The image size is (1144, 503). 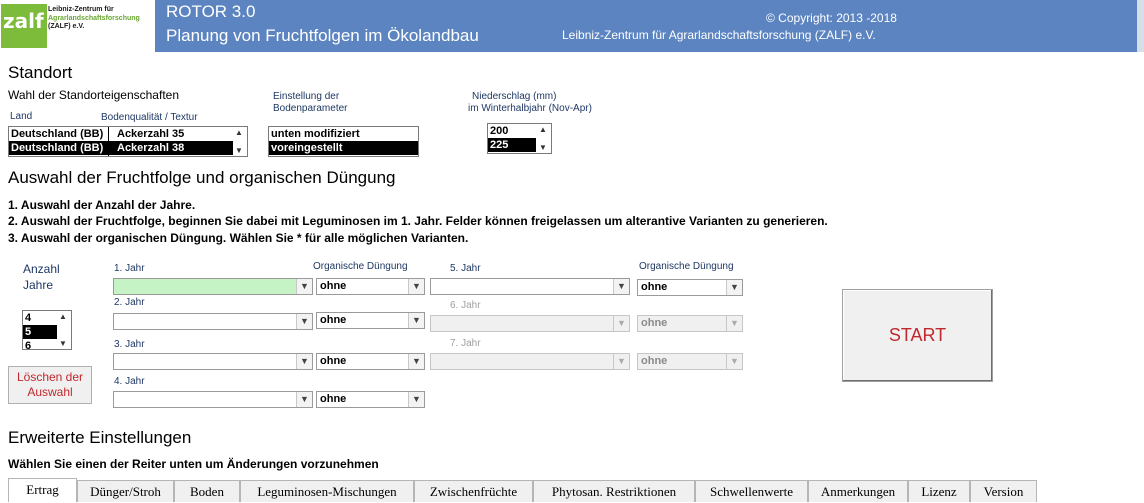 What do you see at coordinates (129, 302) in the screenshot?
I see `year-2-label: 2. Jahr` at bounding box center [129, 302].